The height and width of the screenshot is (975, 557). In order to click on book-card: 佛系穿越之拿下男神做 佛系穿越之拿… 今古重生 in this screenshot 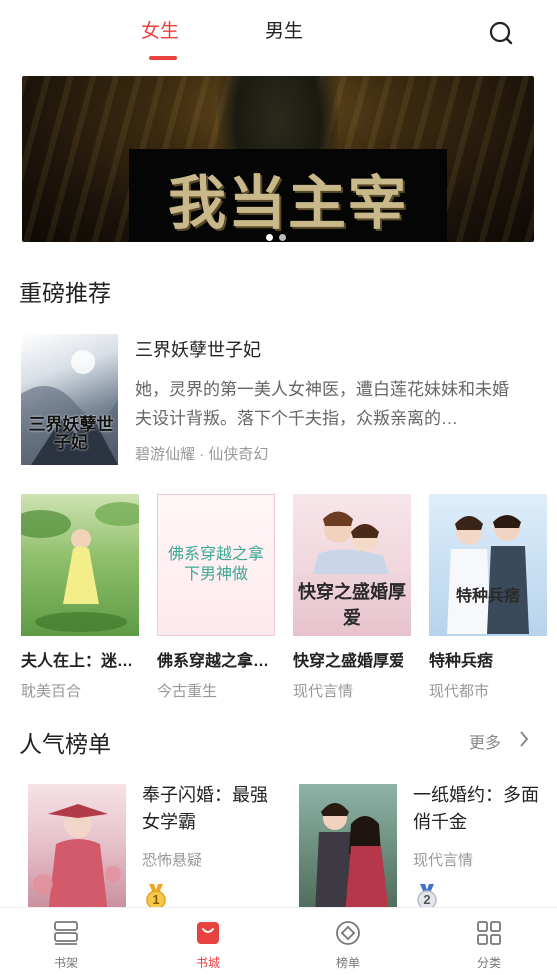, I will do `click(216, 597)`.